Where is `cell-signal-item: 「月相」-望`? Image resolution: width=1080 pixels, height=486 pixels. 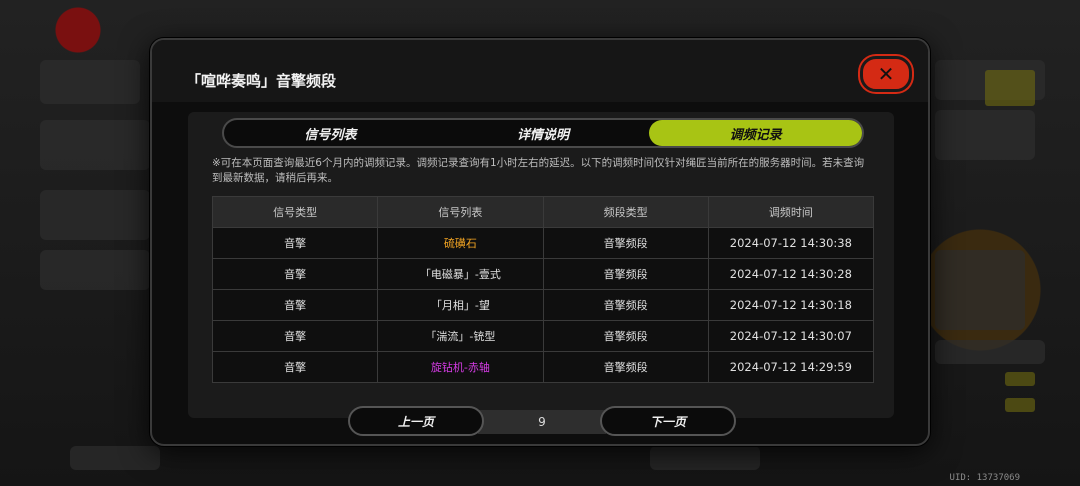 cell-signal-item: 「月相」-望 is located at coordinates (459, 305).